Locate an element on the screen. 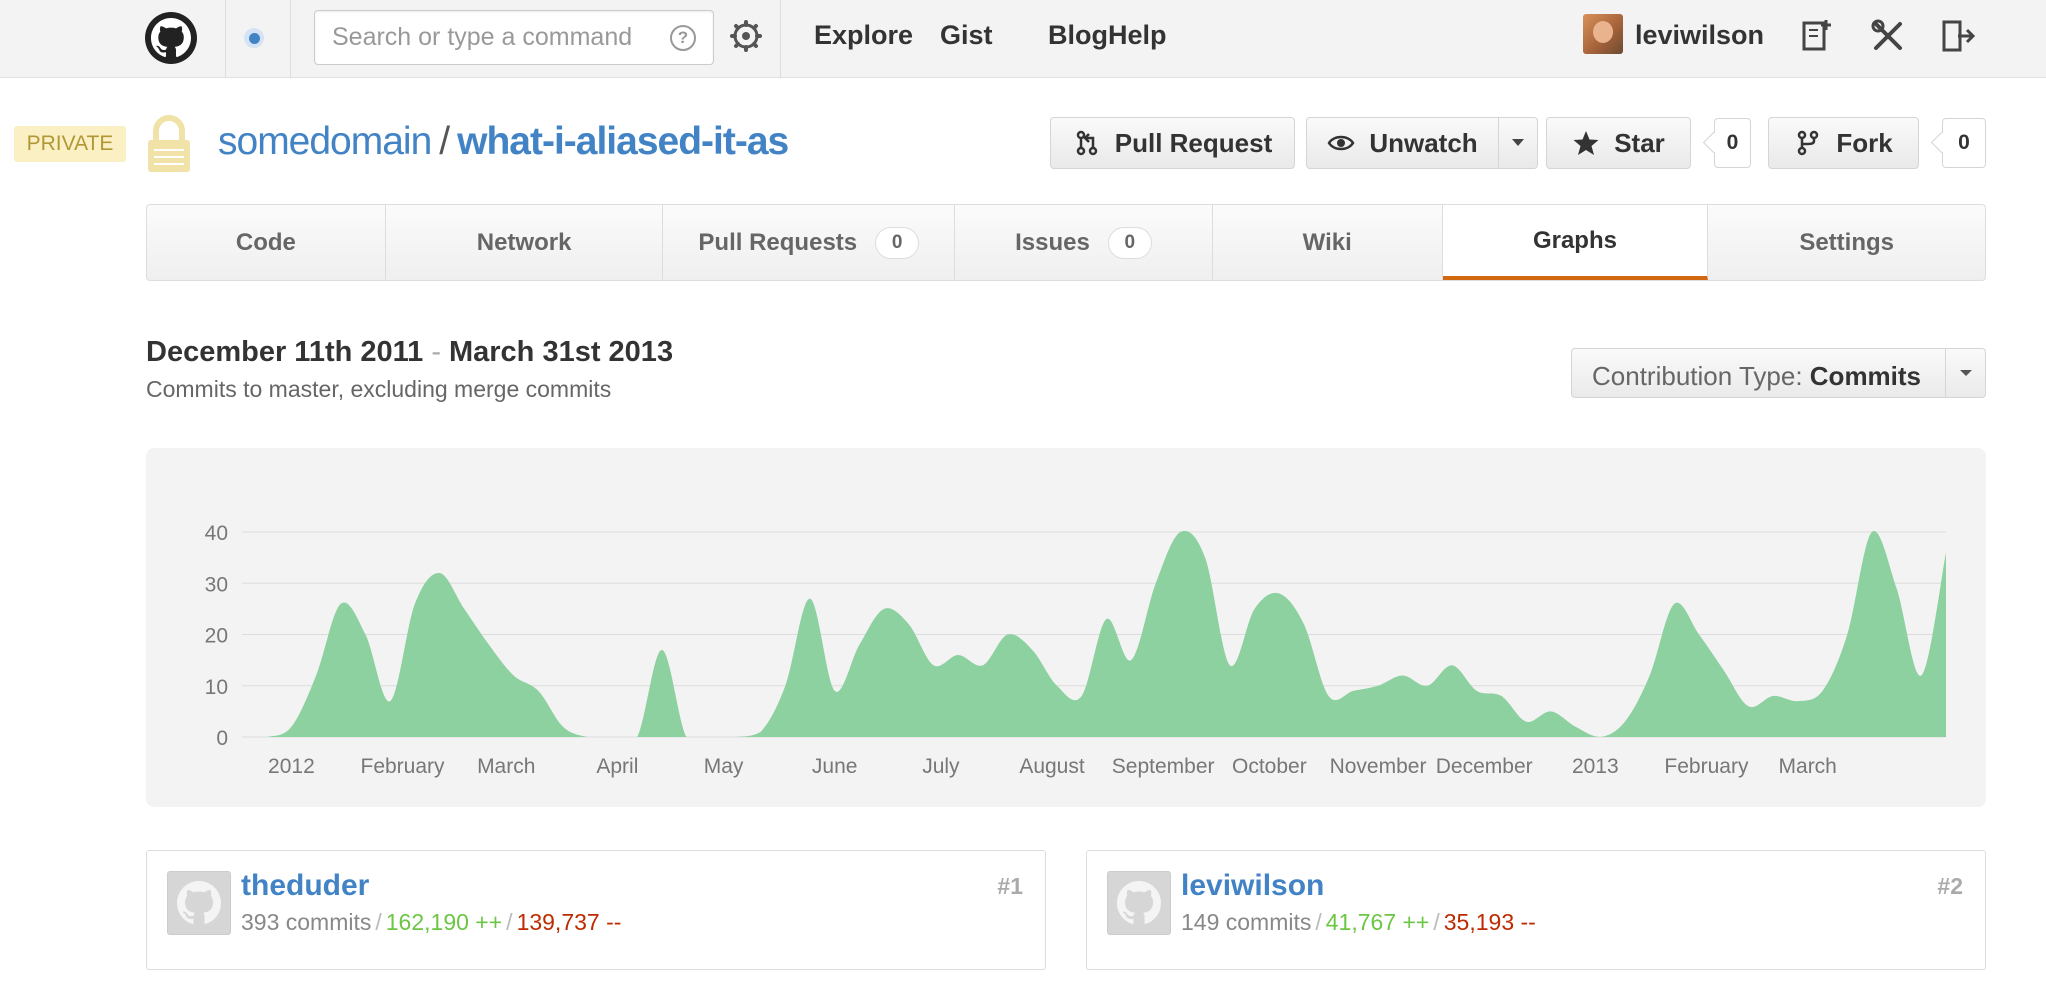 The image size is (2046, 986). tab-wiki-label: Wiki is located at coordinates (1327, 242).